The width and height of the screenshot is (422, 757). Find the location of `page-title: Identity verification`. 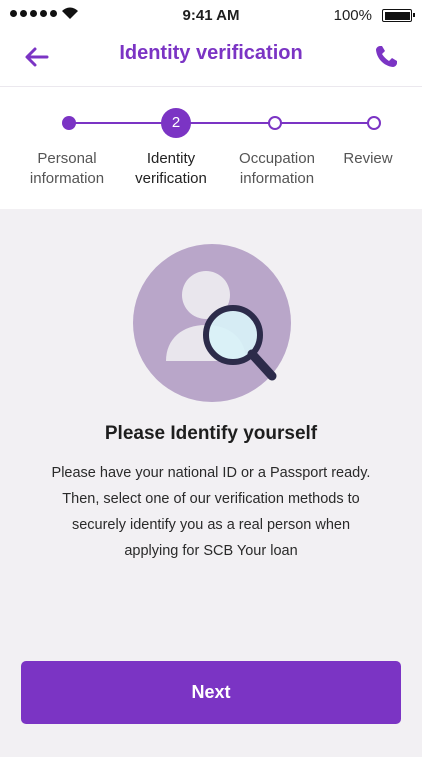

page-title: Identity verification is located at coordinates (211, 53).